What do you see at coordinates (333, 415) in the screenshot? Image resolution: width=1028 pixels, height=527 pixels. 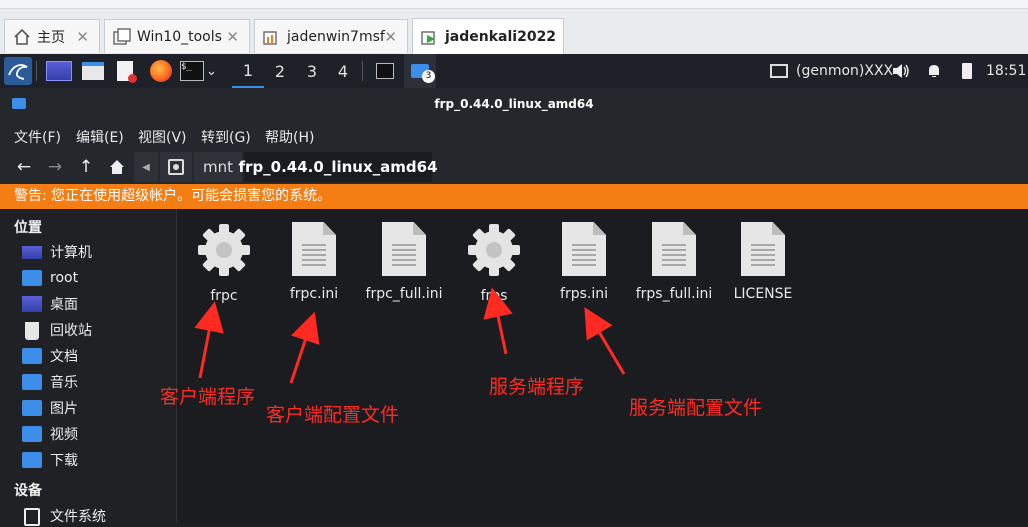 I see `annotation-client-config: 客户端配置文件` at bounding box center [333, 415].